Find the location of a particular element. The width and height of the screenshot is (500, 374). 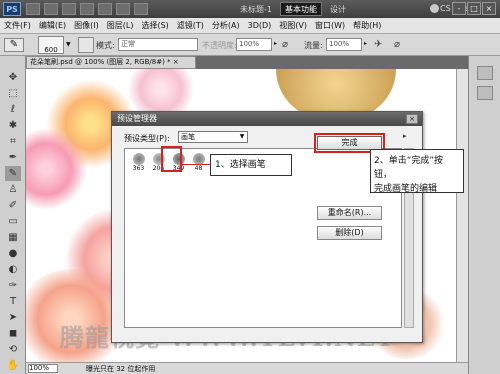

flow-label: 流量: is located at coordinates (313, 45).